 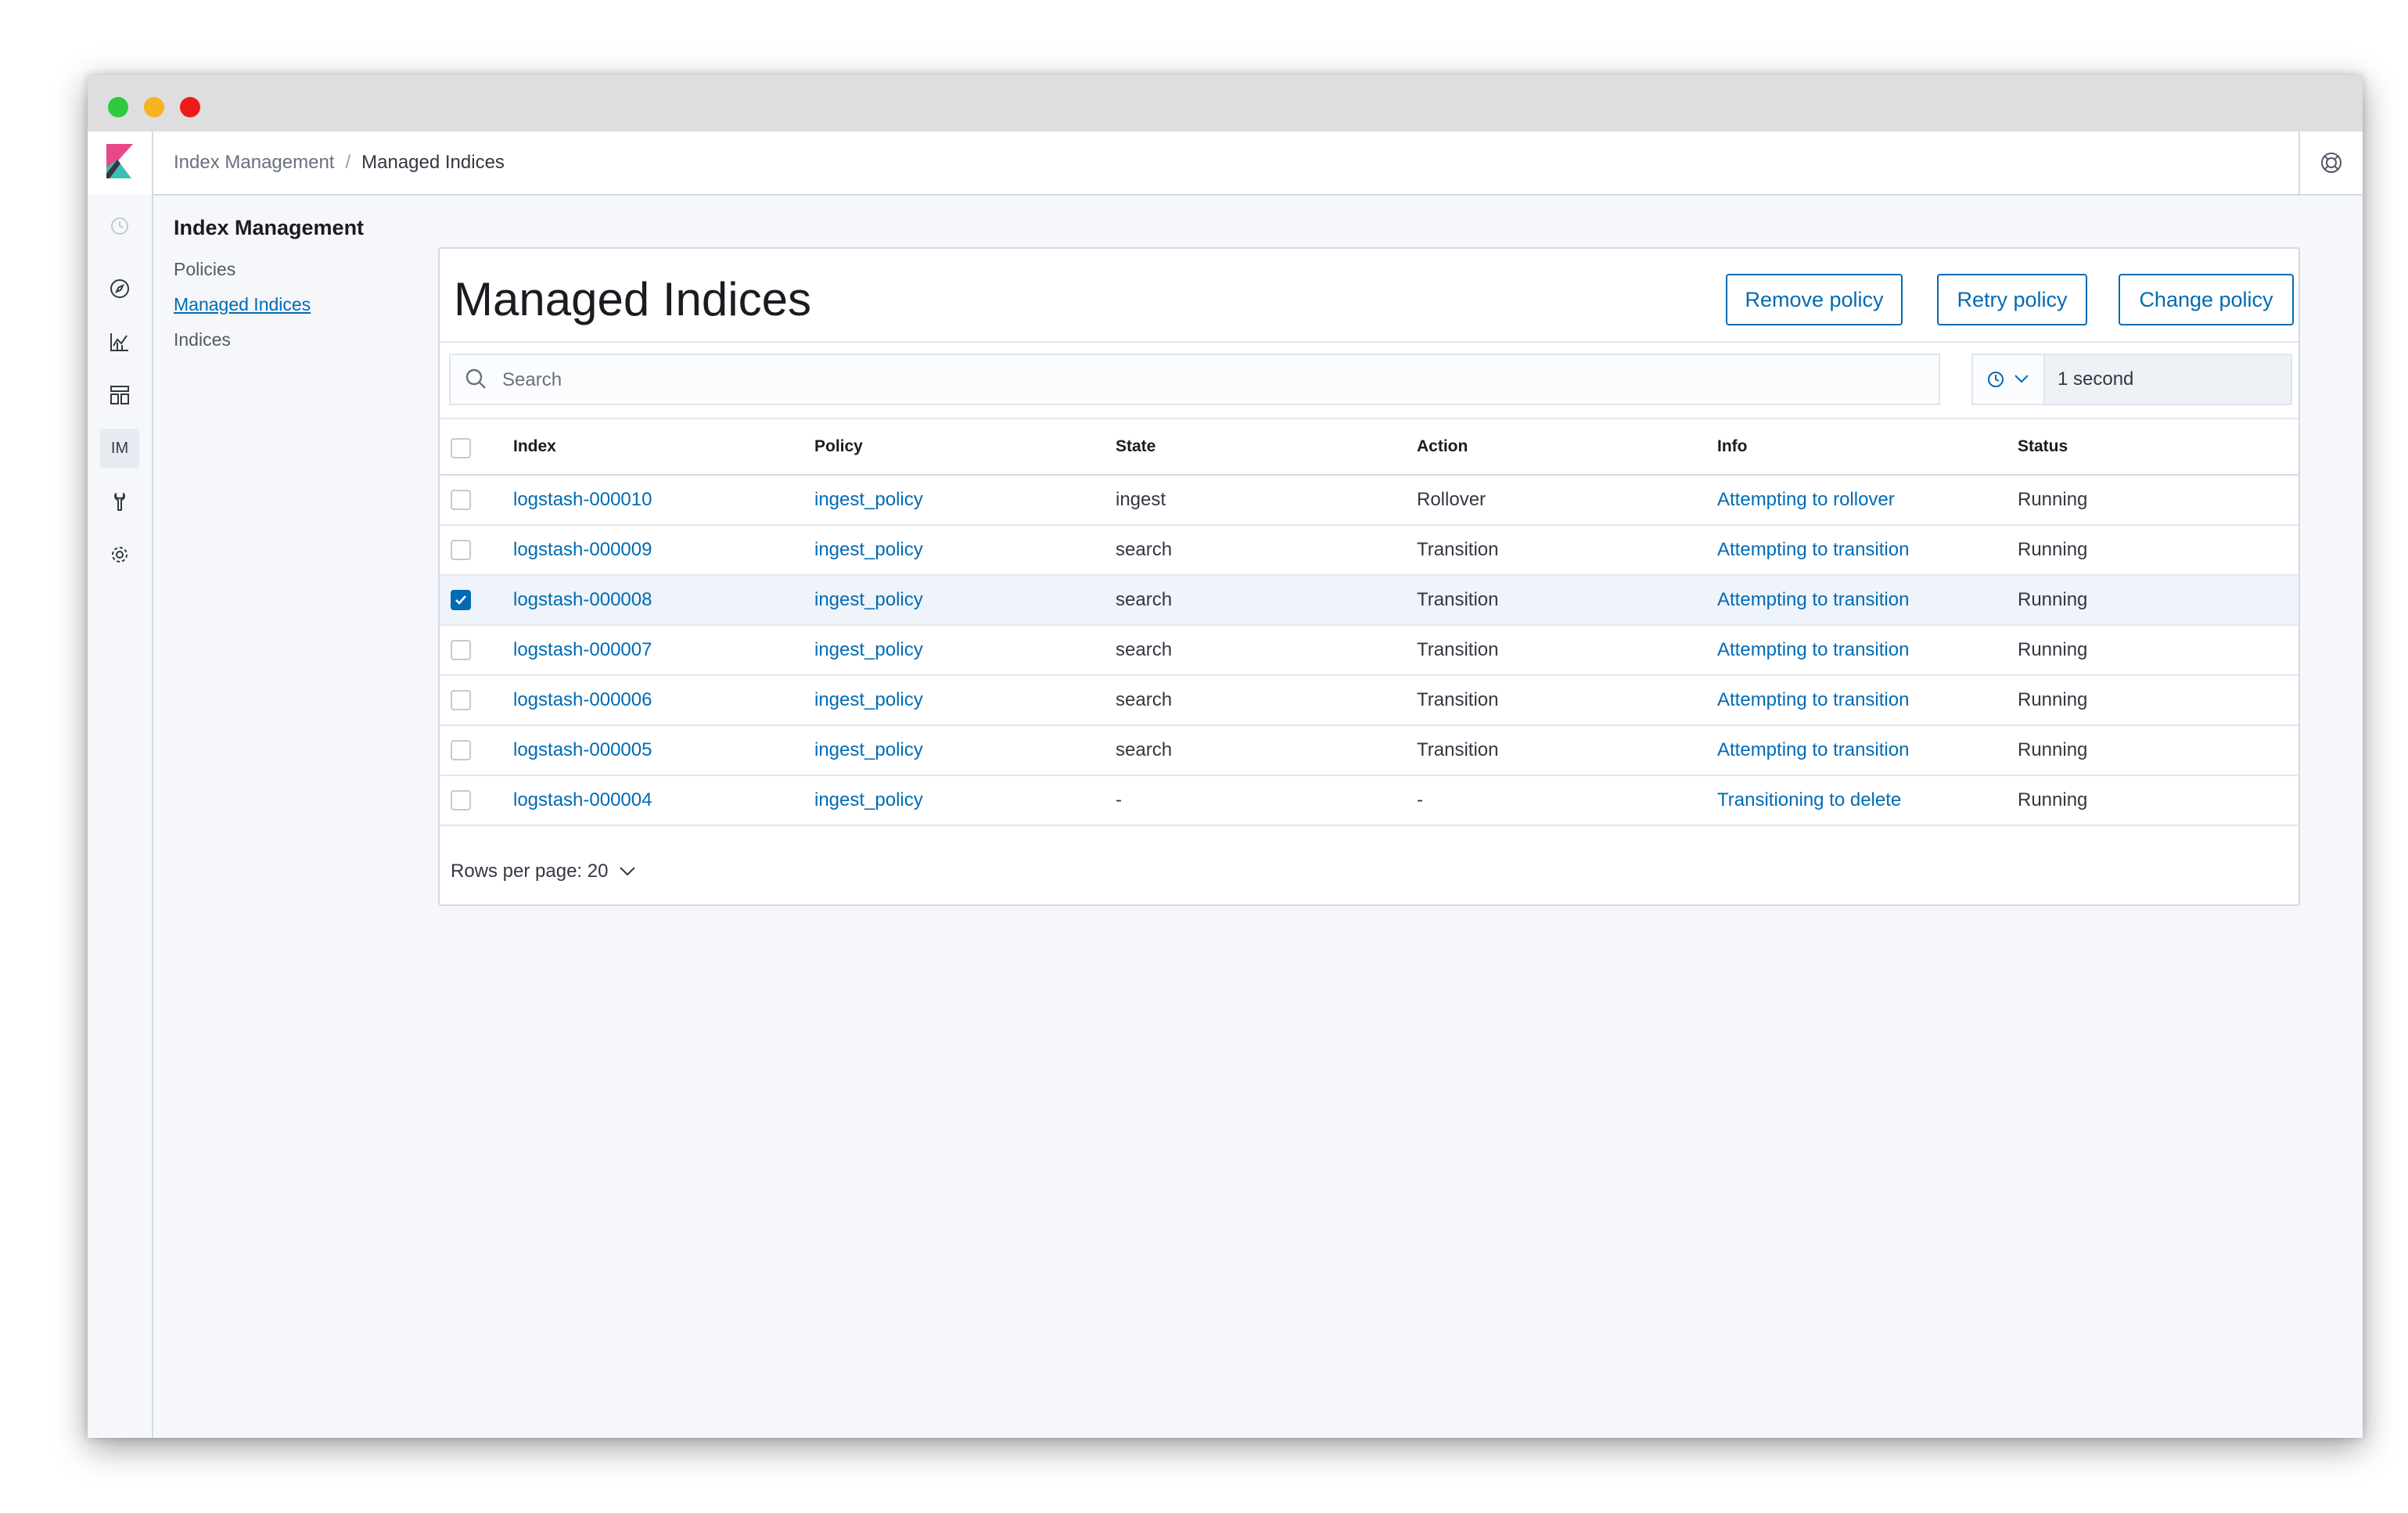 I want to click on action-cell: -, so click(x=1420, y=799).